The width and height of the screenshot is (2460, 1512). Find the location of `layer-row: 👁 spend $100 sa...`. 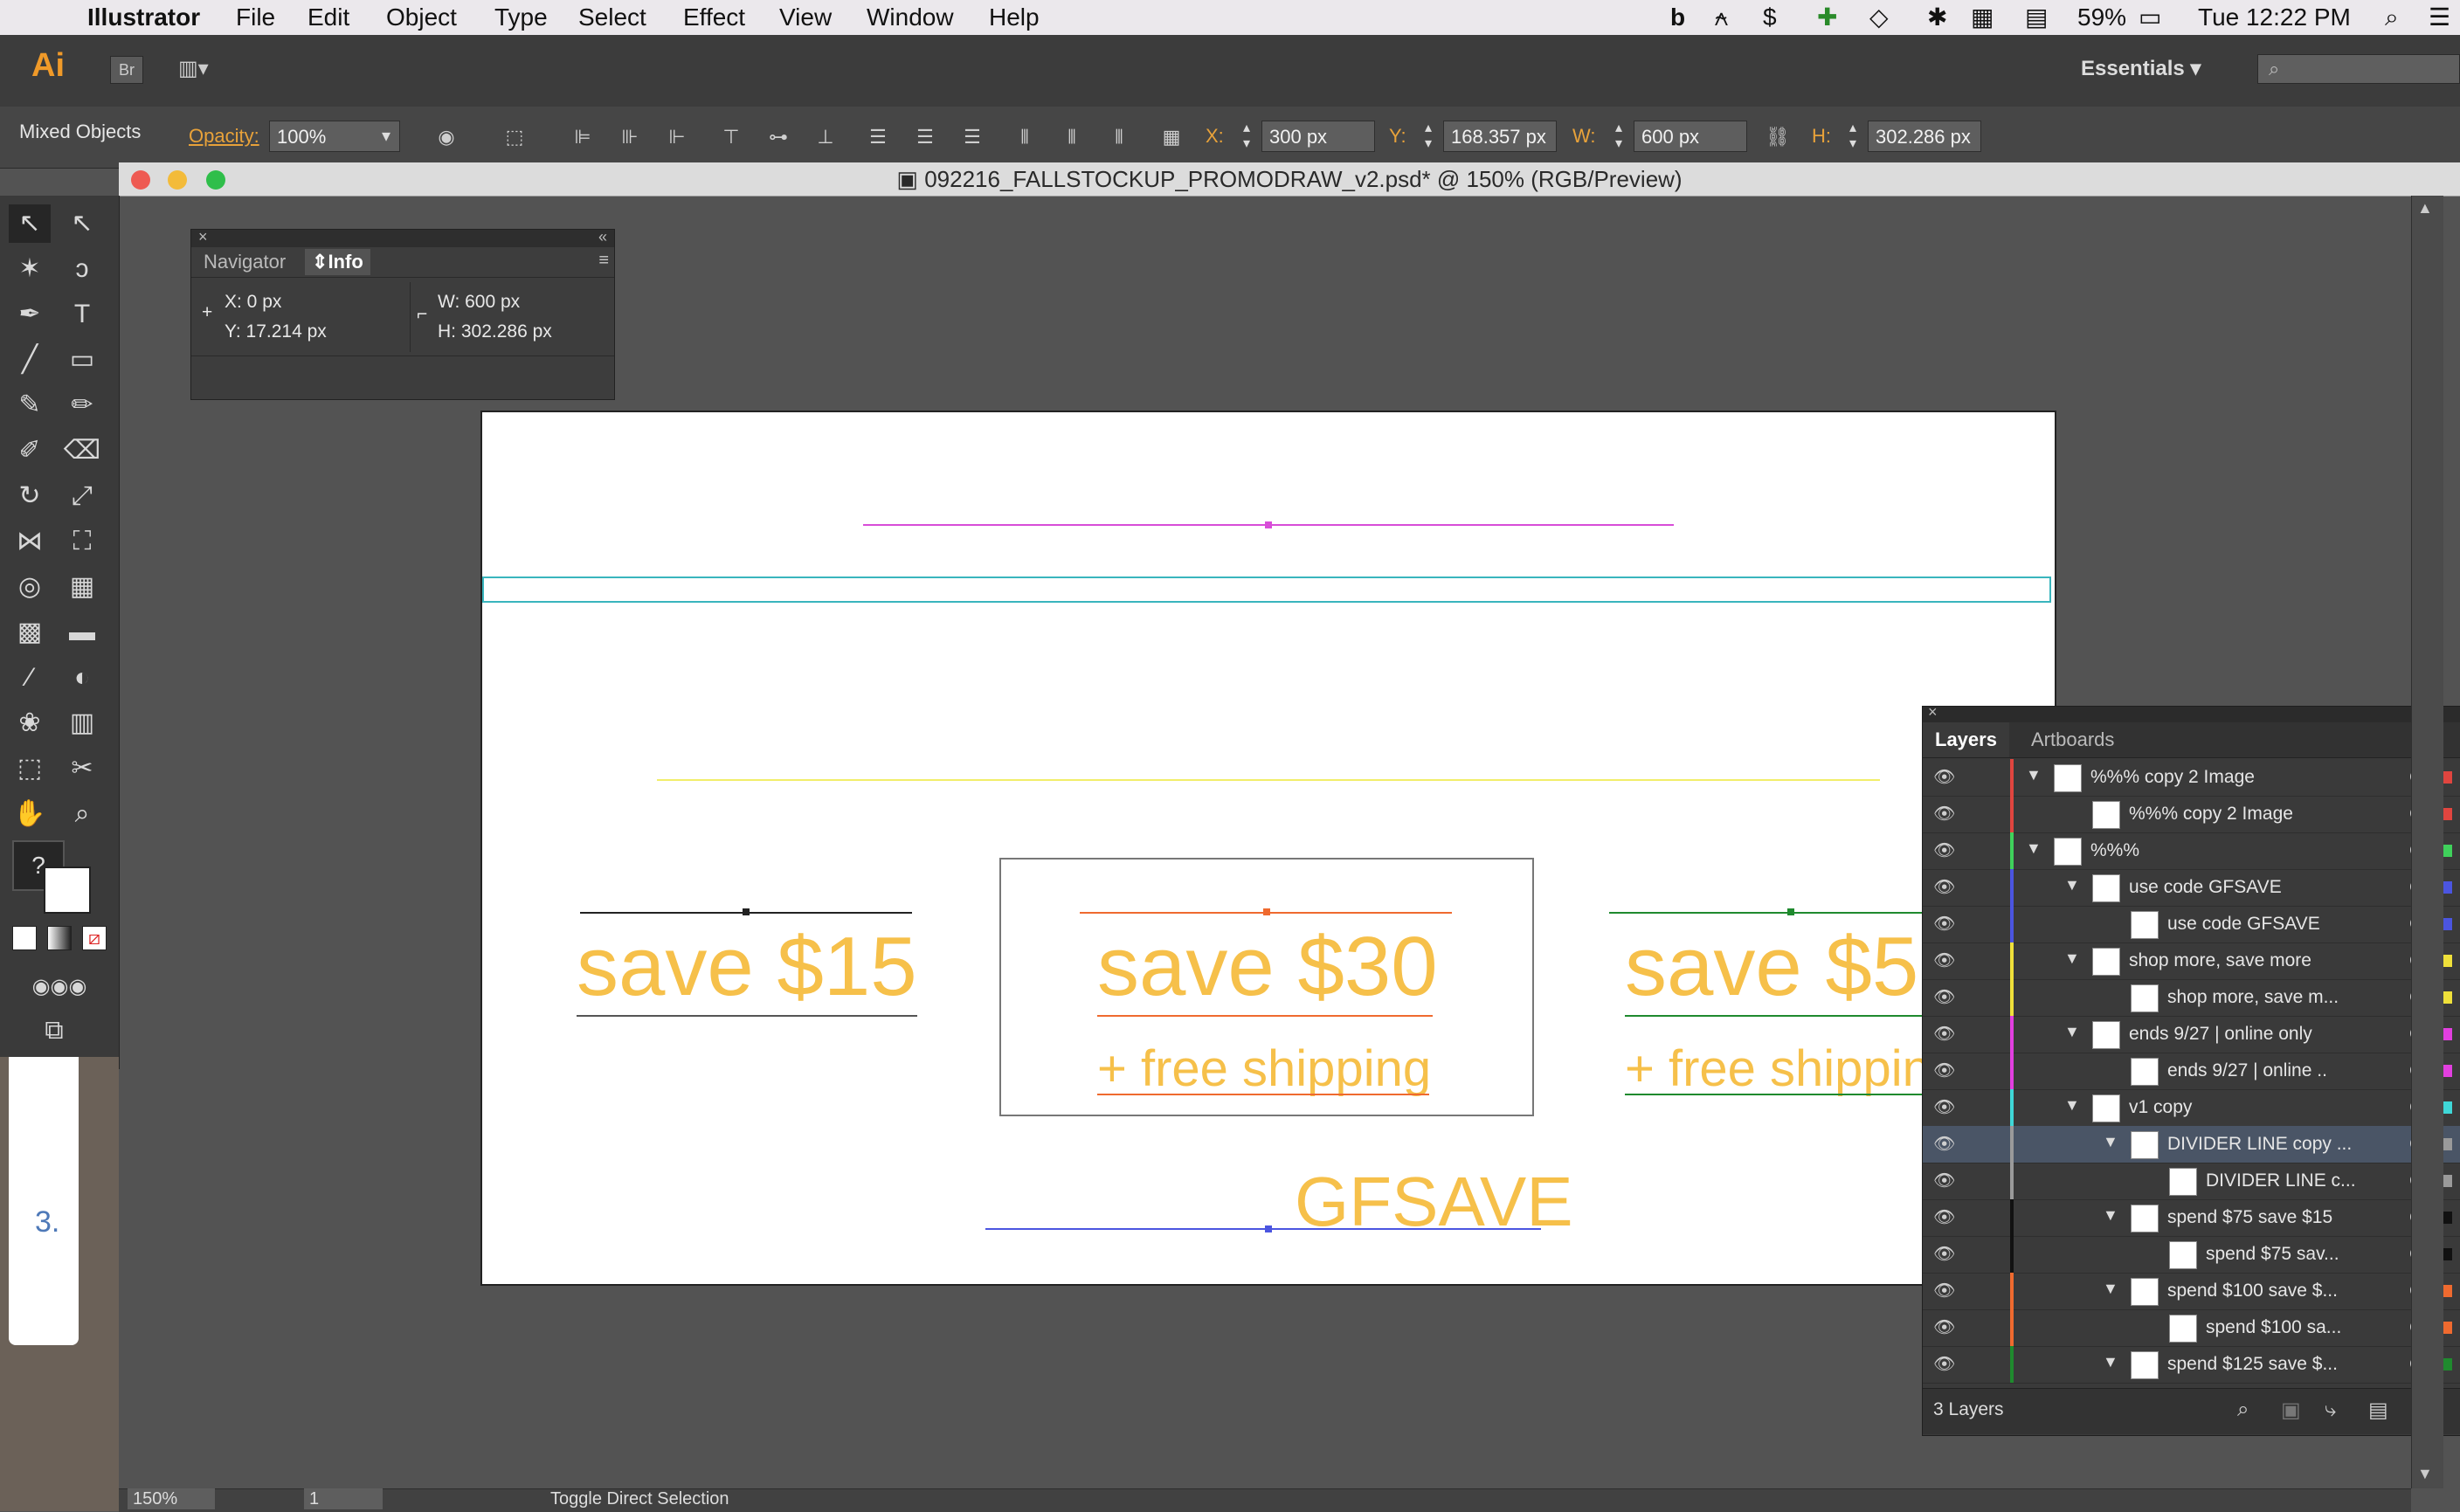

layer-row: 👁 spend $100 sa... is located at coordinates (2191, 1328).